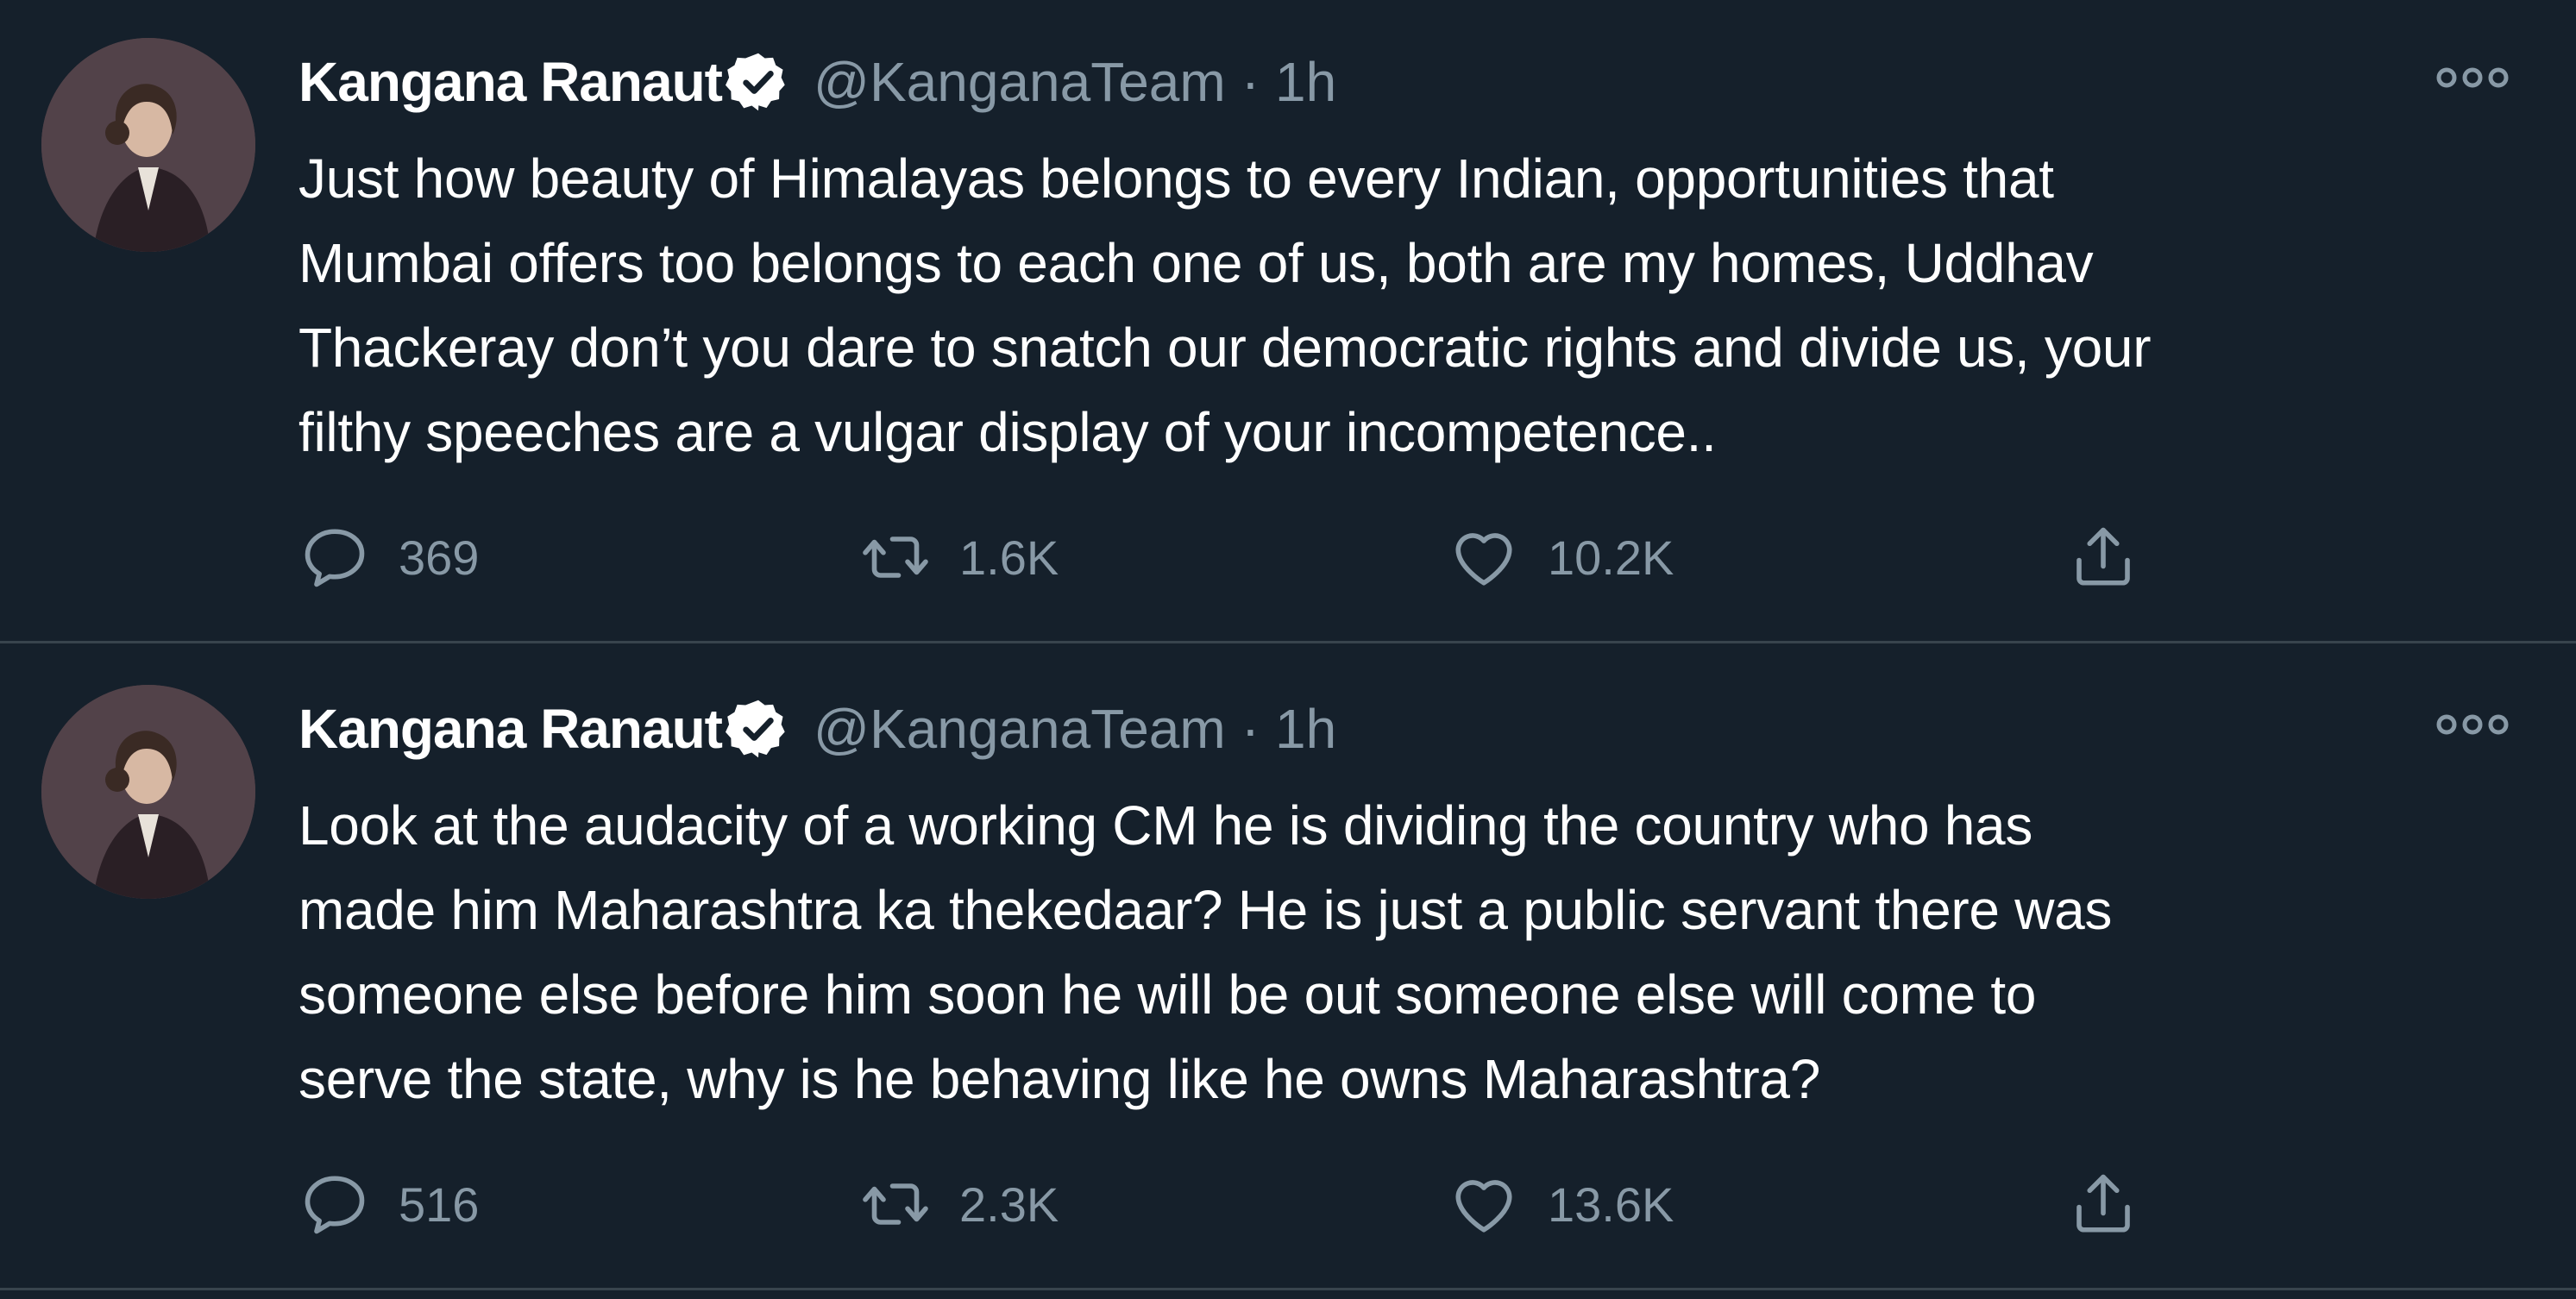 This screenshot has width=2576, height=1299. I want to click on like-button: 13.6K, so click(1561, 1204).